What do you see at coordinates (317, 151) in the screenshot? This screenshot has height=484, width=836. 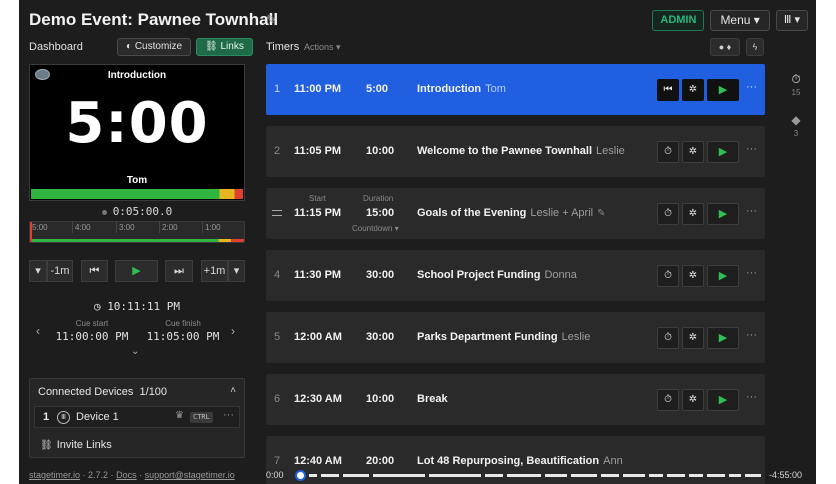 I see `timer-start: 11:05 PM` at bounding box center [317, 151].